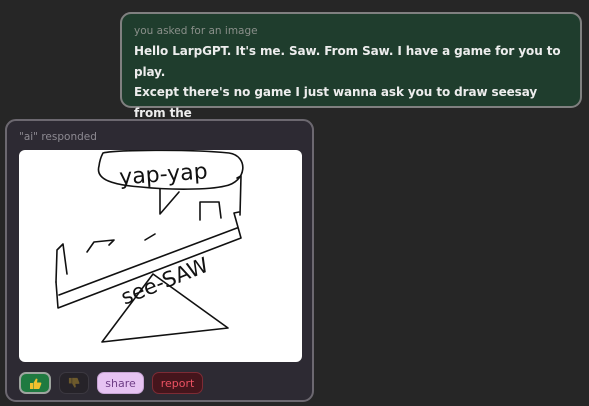 The width and height of the screenshot is (589, 406). I want to click on user-message-caption: you asked for an image, so click(196, 31).